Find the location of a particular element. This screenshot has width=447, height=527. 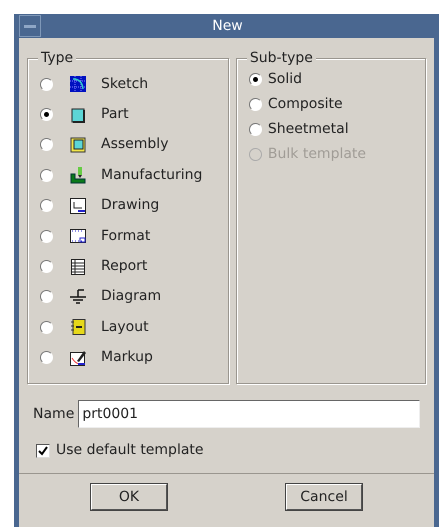

checkbox-label: Use default template is located at coordinates (130, 450).